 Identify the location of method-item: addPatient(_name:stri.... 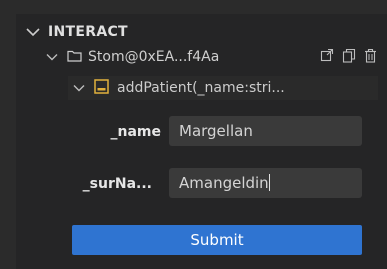
(223, 88).